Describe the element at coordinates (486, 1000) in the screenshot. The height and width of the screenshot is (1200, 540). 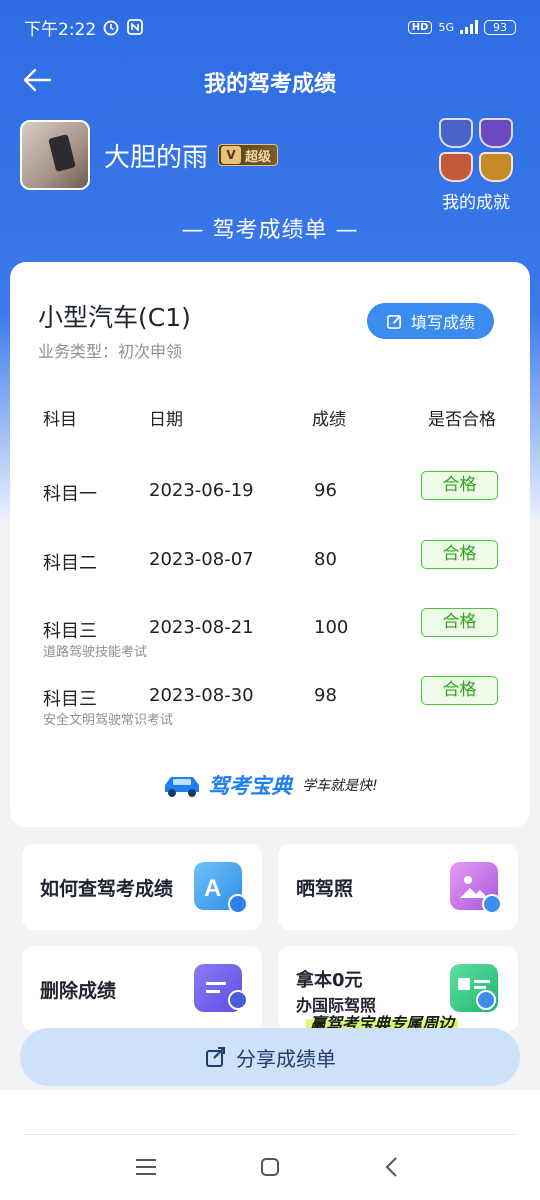
I see `globe-icon` at that location.